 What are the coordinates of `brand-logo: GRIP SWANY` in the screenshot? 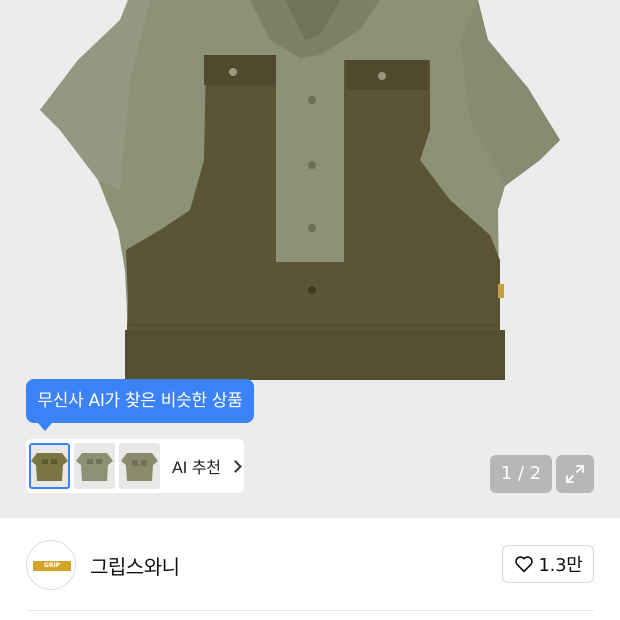 It's located at (51, 565).